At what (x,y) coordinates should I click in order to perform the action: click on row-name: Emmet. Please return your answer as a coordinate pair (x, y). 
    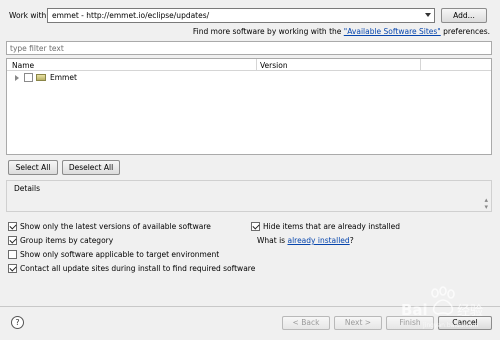
    Looking at the image, I should click on (63, 77).